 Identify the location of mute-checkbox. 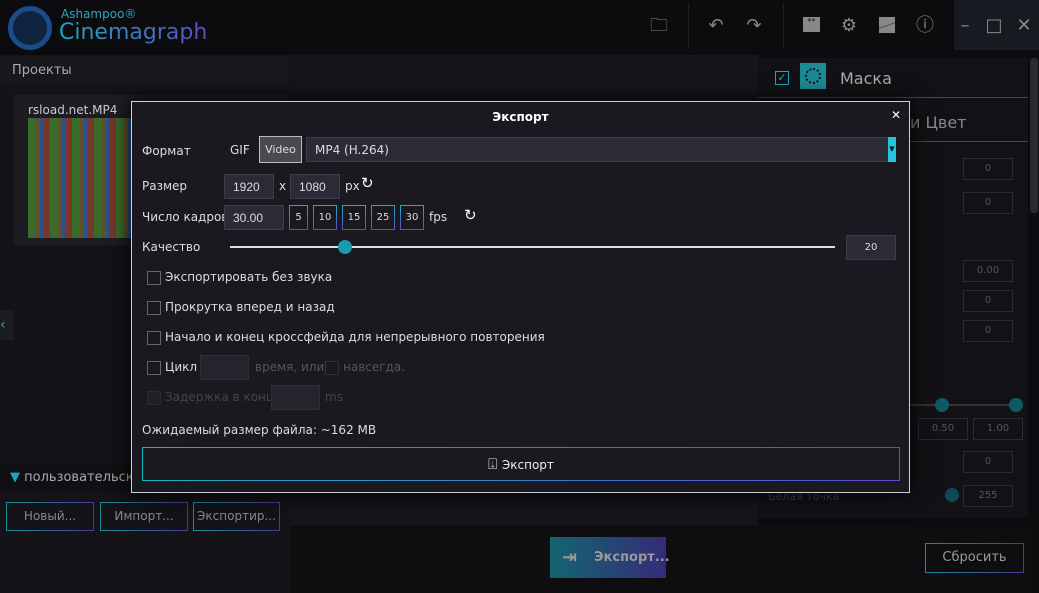
(154, 278).